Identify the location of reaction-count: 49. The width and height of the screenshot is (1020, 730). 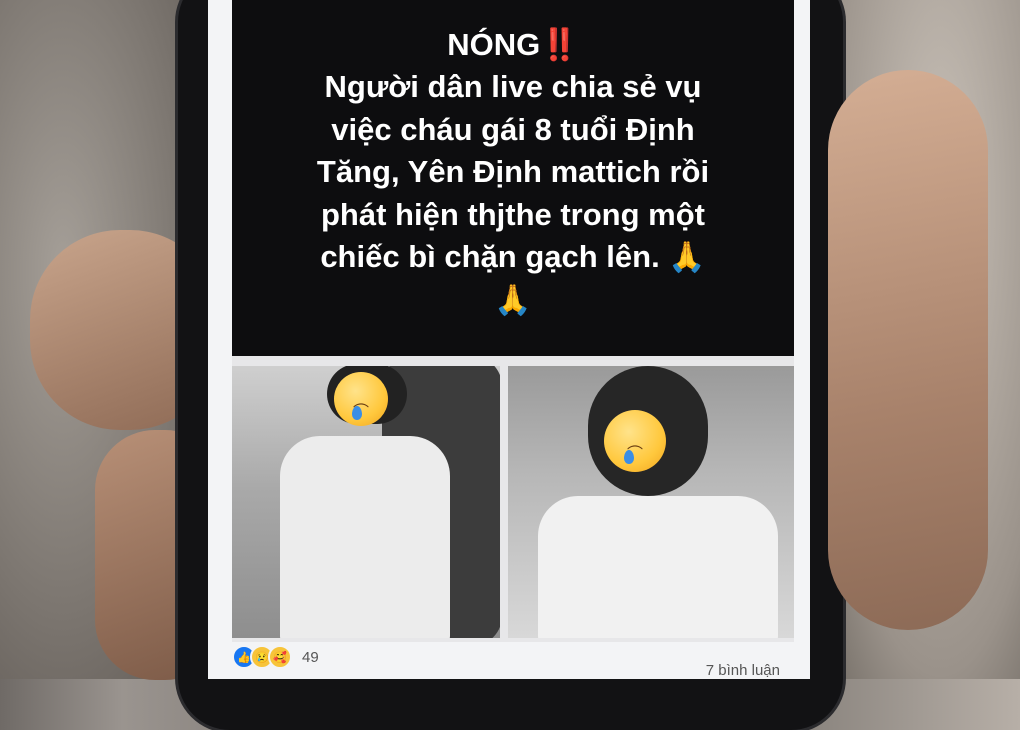
(310, 657).